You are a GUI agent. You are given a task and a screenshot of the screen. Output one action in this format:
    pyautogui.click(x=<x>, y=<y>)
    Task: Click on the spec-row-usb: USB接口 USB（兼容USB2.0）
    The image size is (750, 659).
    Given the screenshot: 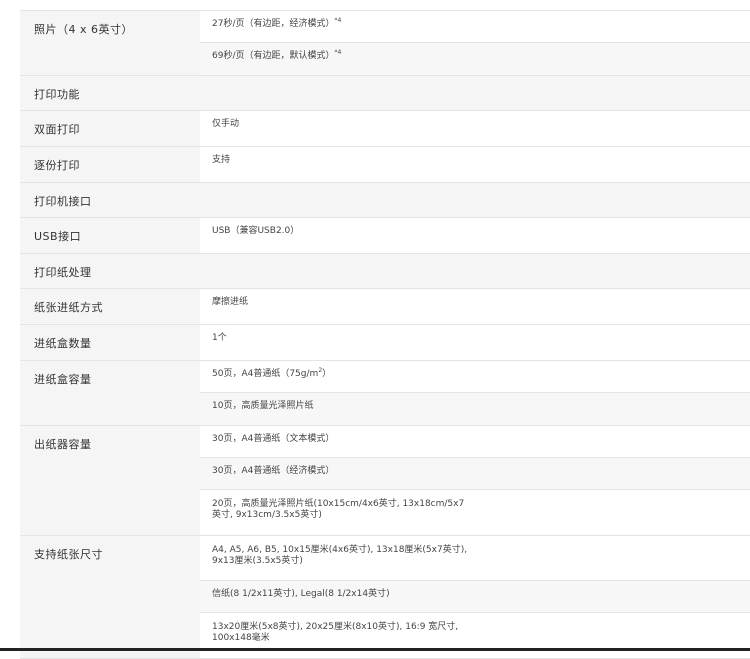 What is the action you would take?
    pyautogui.click(x=385, y=236)
    